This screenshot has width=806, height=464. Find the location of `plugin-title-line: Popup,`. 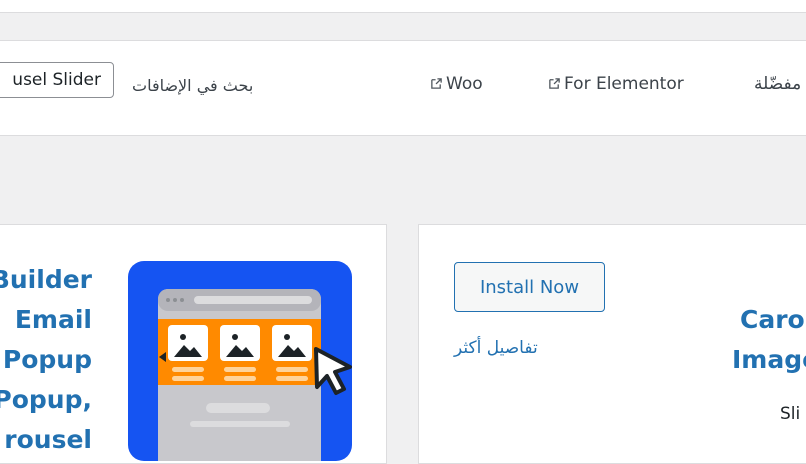

plugin-title-line: Popup, is located at coordinates (46, 399).